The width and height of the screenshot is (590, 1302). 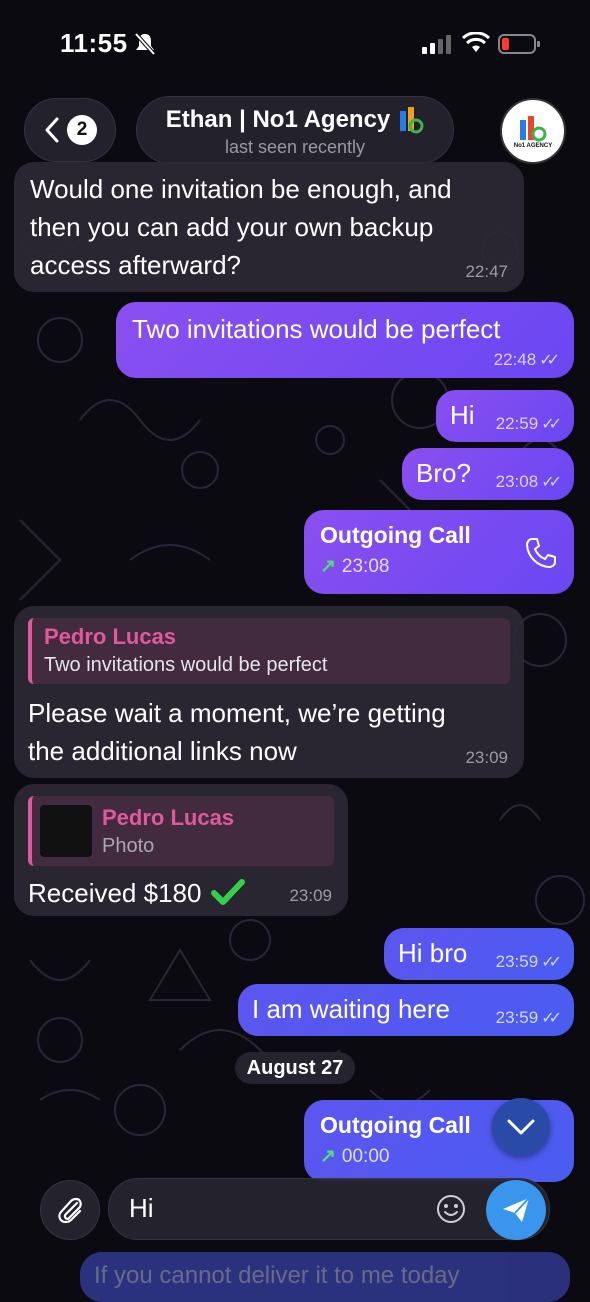 What do you see at coordinates (479, 954) in the screenshot?
I see `message-outgoing: Hi bro 23:59 ✓✓` at bounding box center [479, 954].